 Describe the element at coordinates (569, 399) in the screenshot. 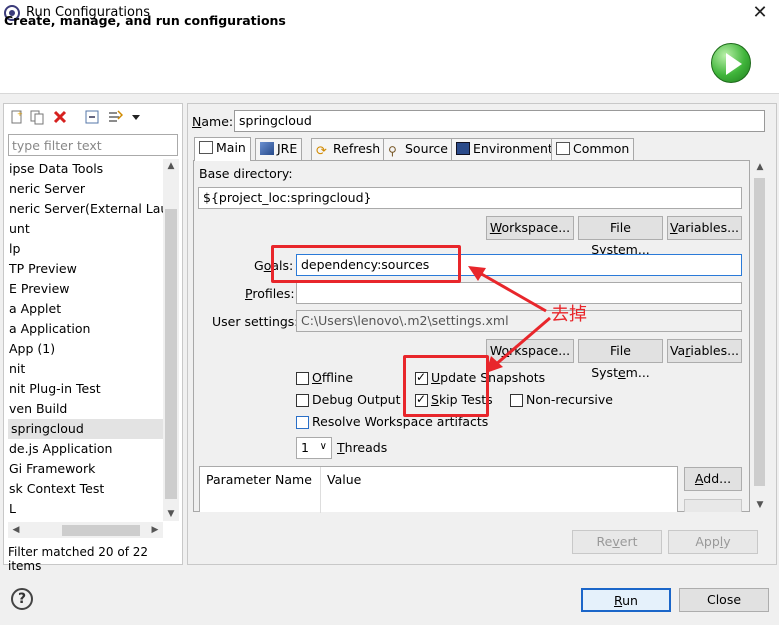

I see `non-recursive-label: Non-recursive` at that location.